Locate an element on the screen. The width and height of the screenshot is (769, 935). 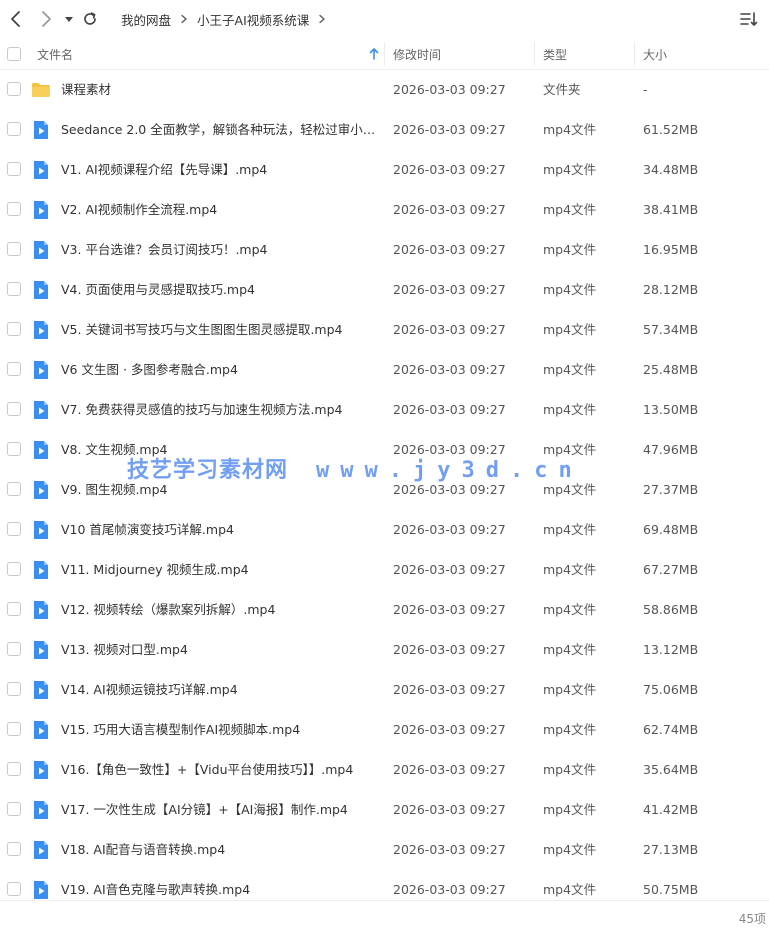
file-name: V1. AI视频课程介绍【先导课】.mp4 is located at coordinates (164, 169).